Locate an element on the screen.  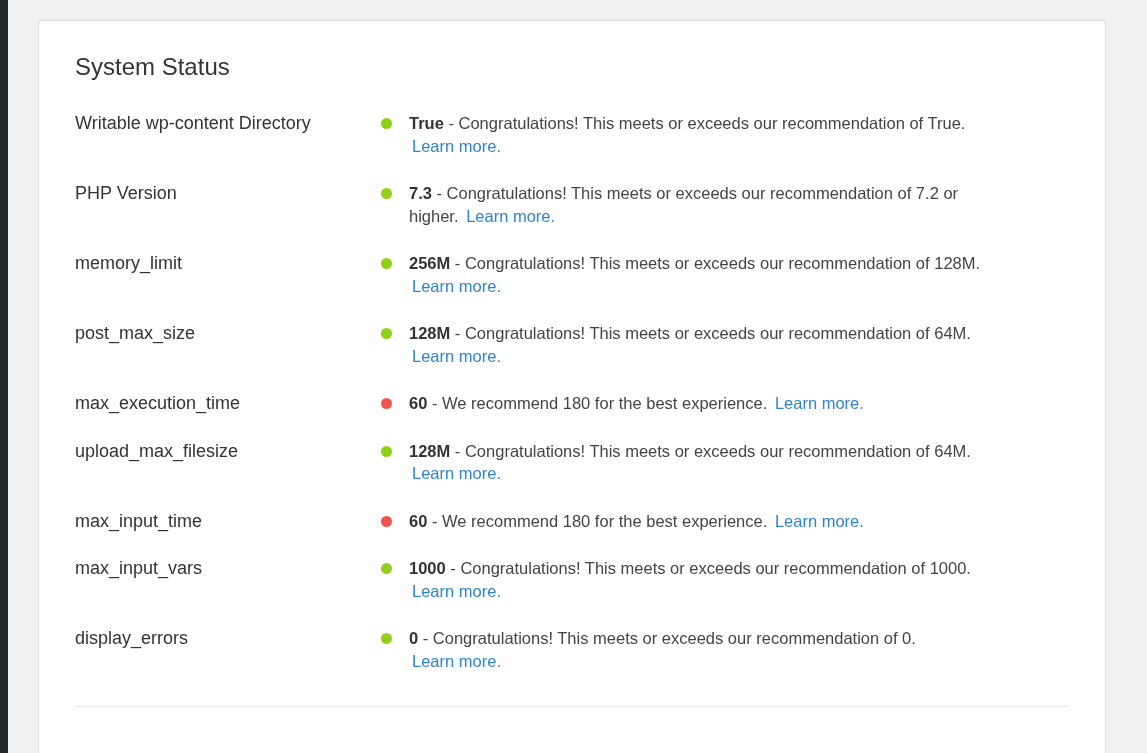
status-message: 256M - Congratulations! This meets or exceeds our recommendation of 128M. Learn more. is located at coordinates (695, 275).